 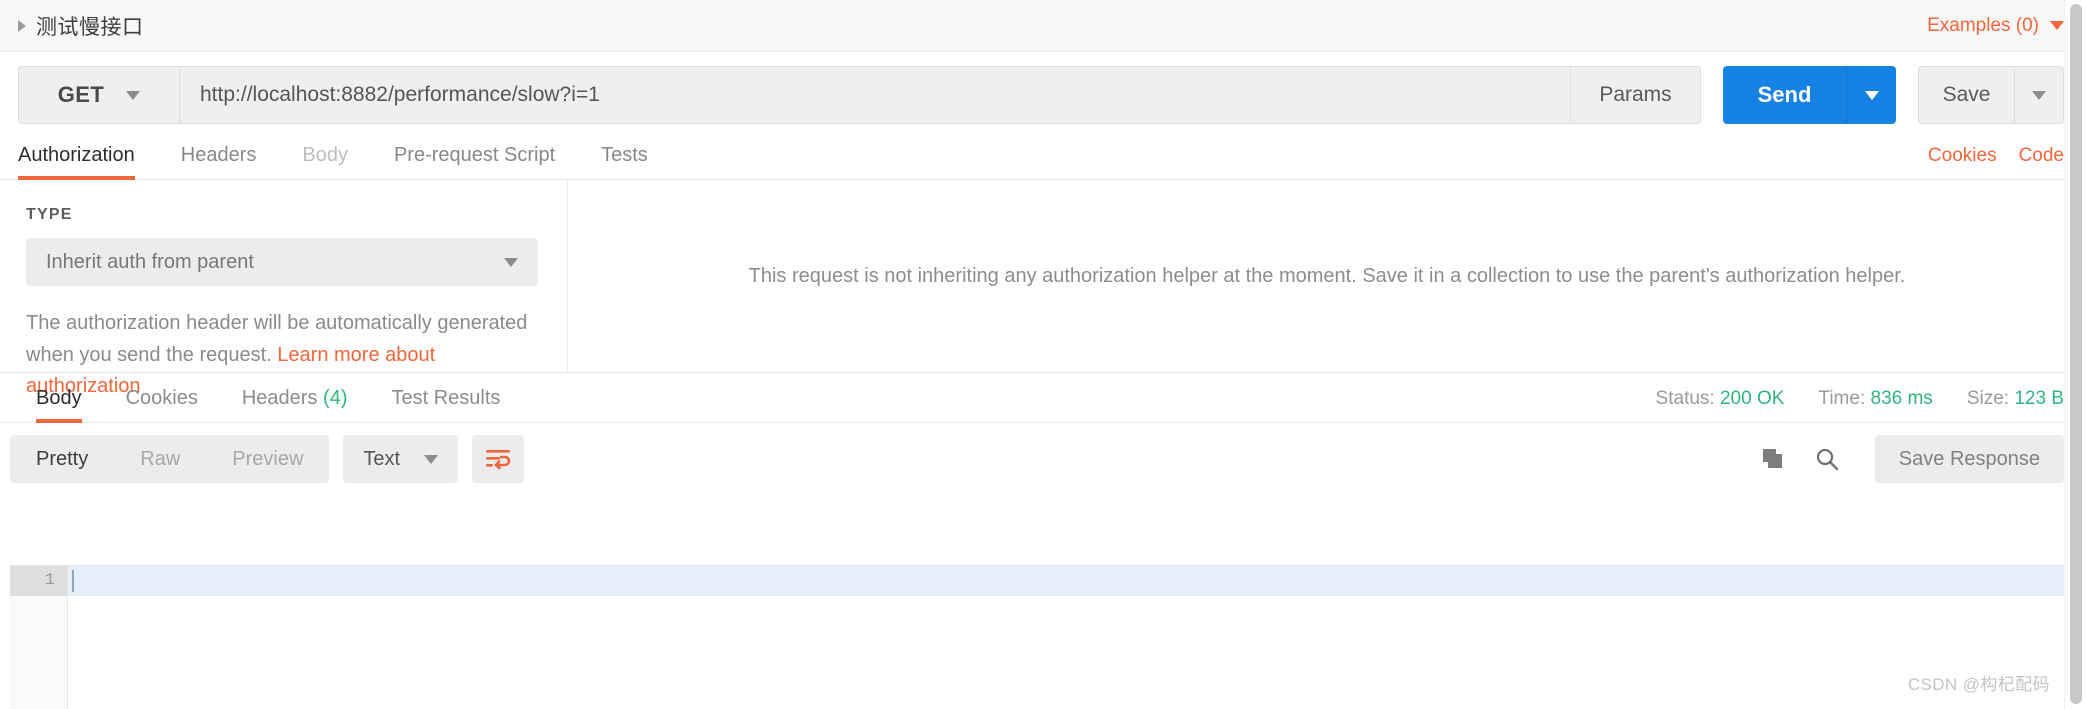 I want to click on request-header: 测试慢接口 Examples (0), so click(x=1043, y=26).